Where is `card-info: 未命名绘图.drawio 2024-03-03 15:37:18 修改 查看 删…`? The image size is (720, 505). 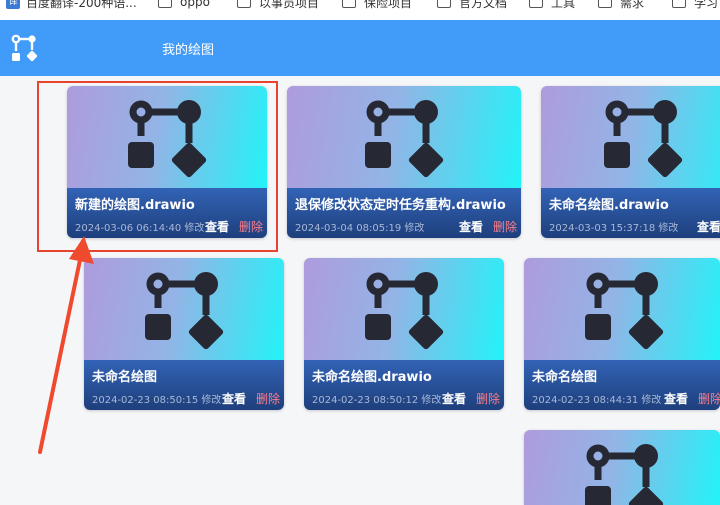
card-info: 未命名绘图.drawio 2024-03-03 15:37:18 修改 查看 删… is located at coordinates (630, 213).